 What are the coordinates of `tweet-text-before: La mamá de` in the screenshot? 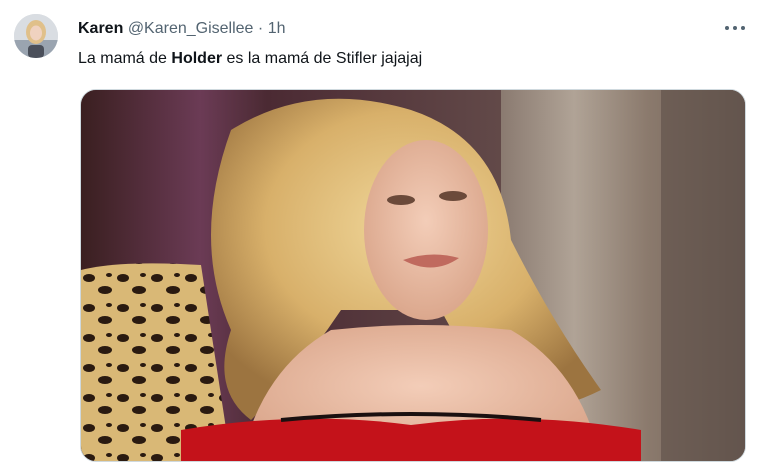 It's located at (125, 58).